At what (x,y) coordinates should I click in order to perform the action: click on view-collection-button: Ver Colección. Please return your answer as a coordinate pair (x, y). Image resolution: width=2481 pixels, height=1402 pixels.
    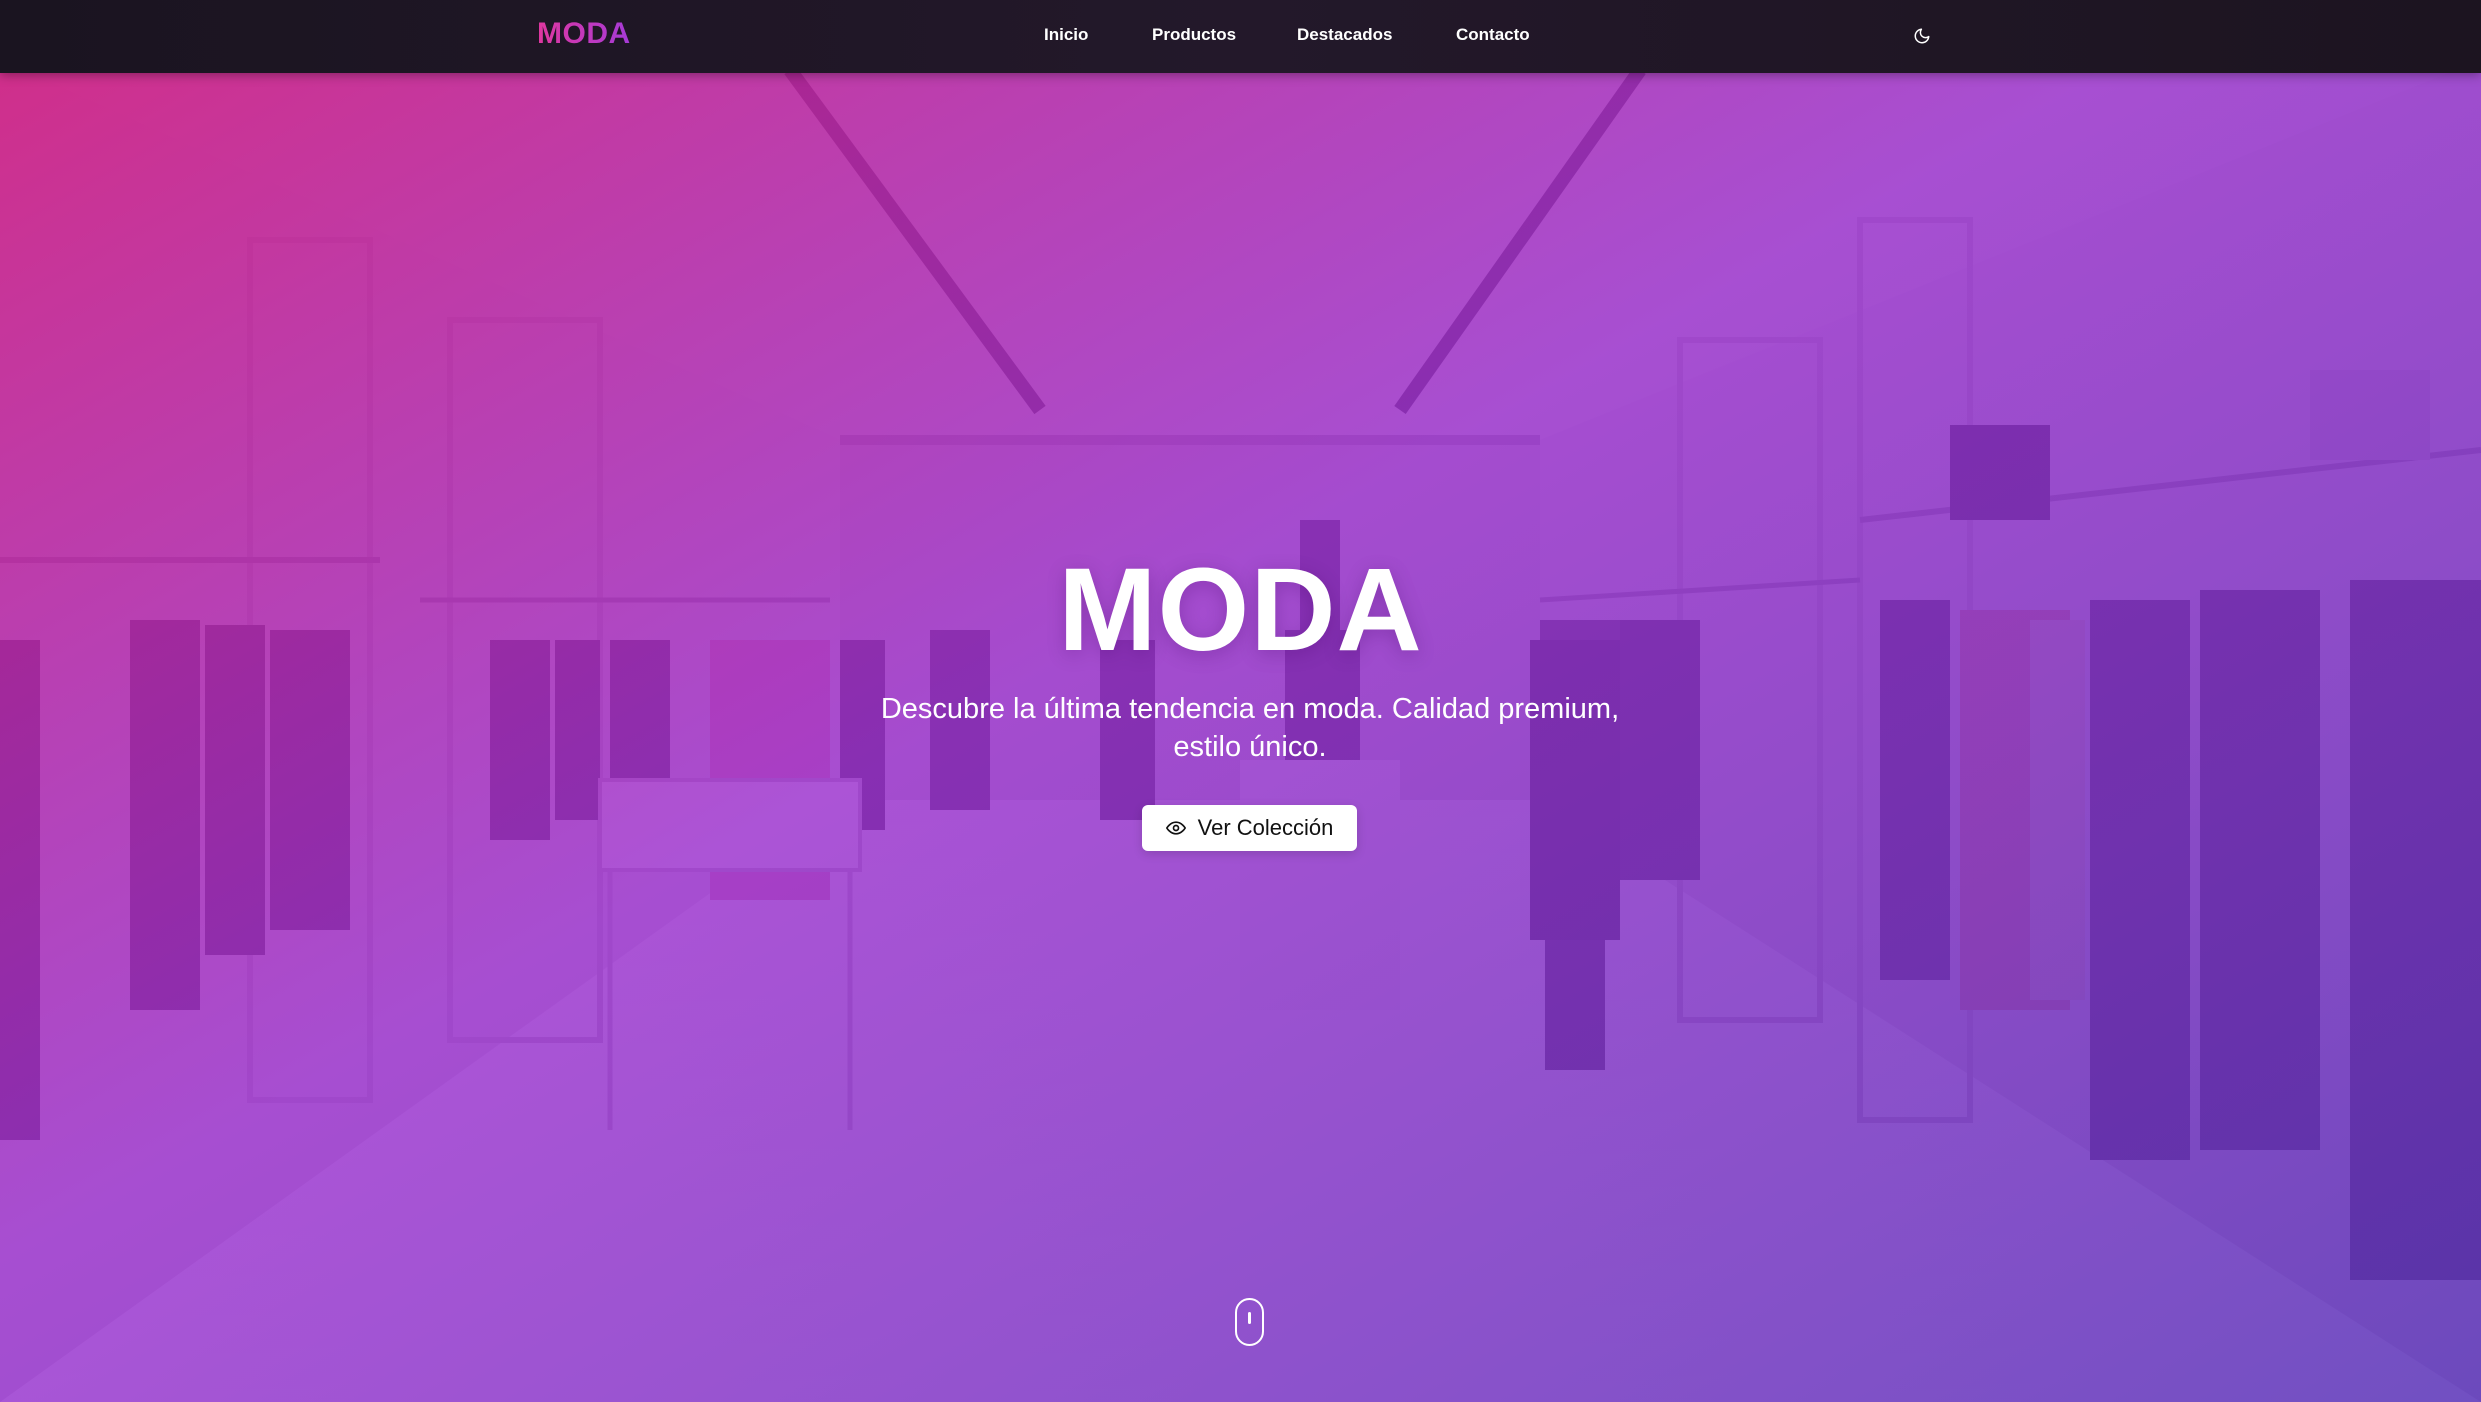
    Looking at the image, I should click on (1249, 828).